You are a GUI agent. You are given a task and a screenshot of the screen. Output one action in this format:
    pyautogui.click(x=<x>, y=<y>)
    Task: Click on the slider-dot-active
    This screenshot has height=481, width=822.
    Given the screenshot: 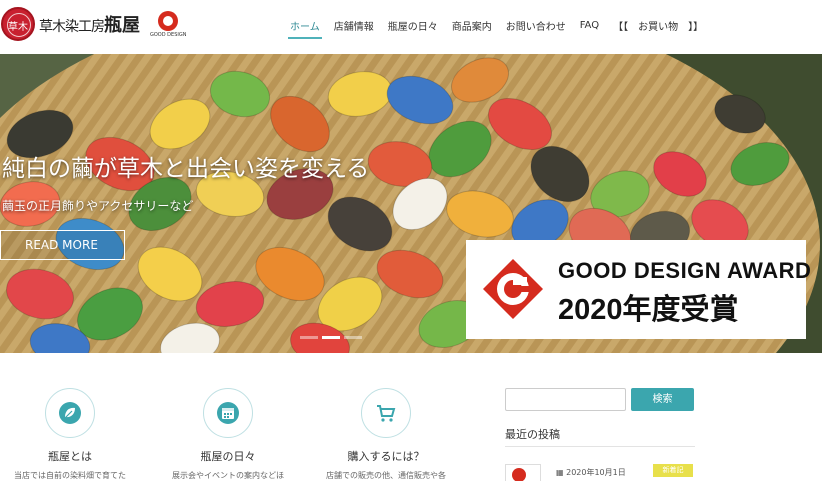 What is the action you would take?
    pyautogui.click(x=331, y=337)
    